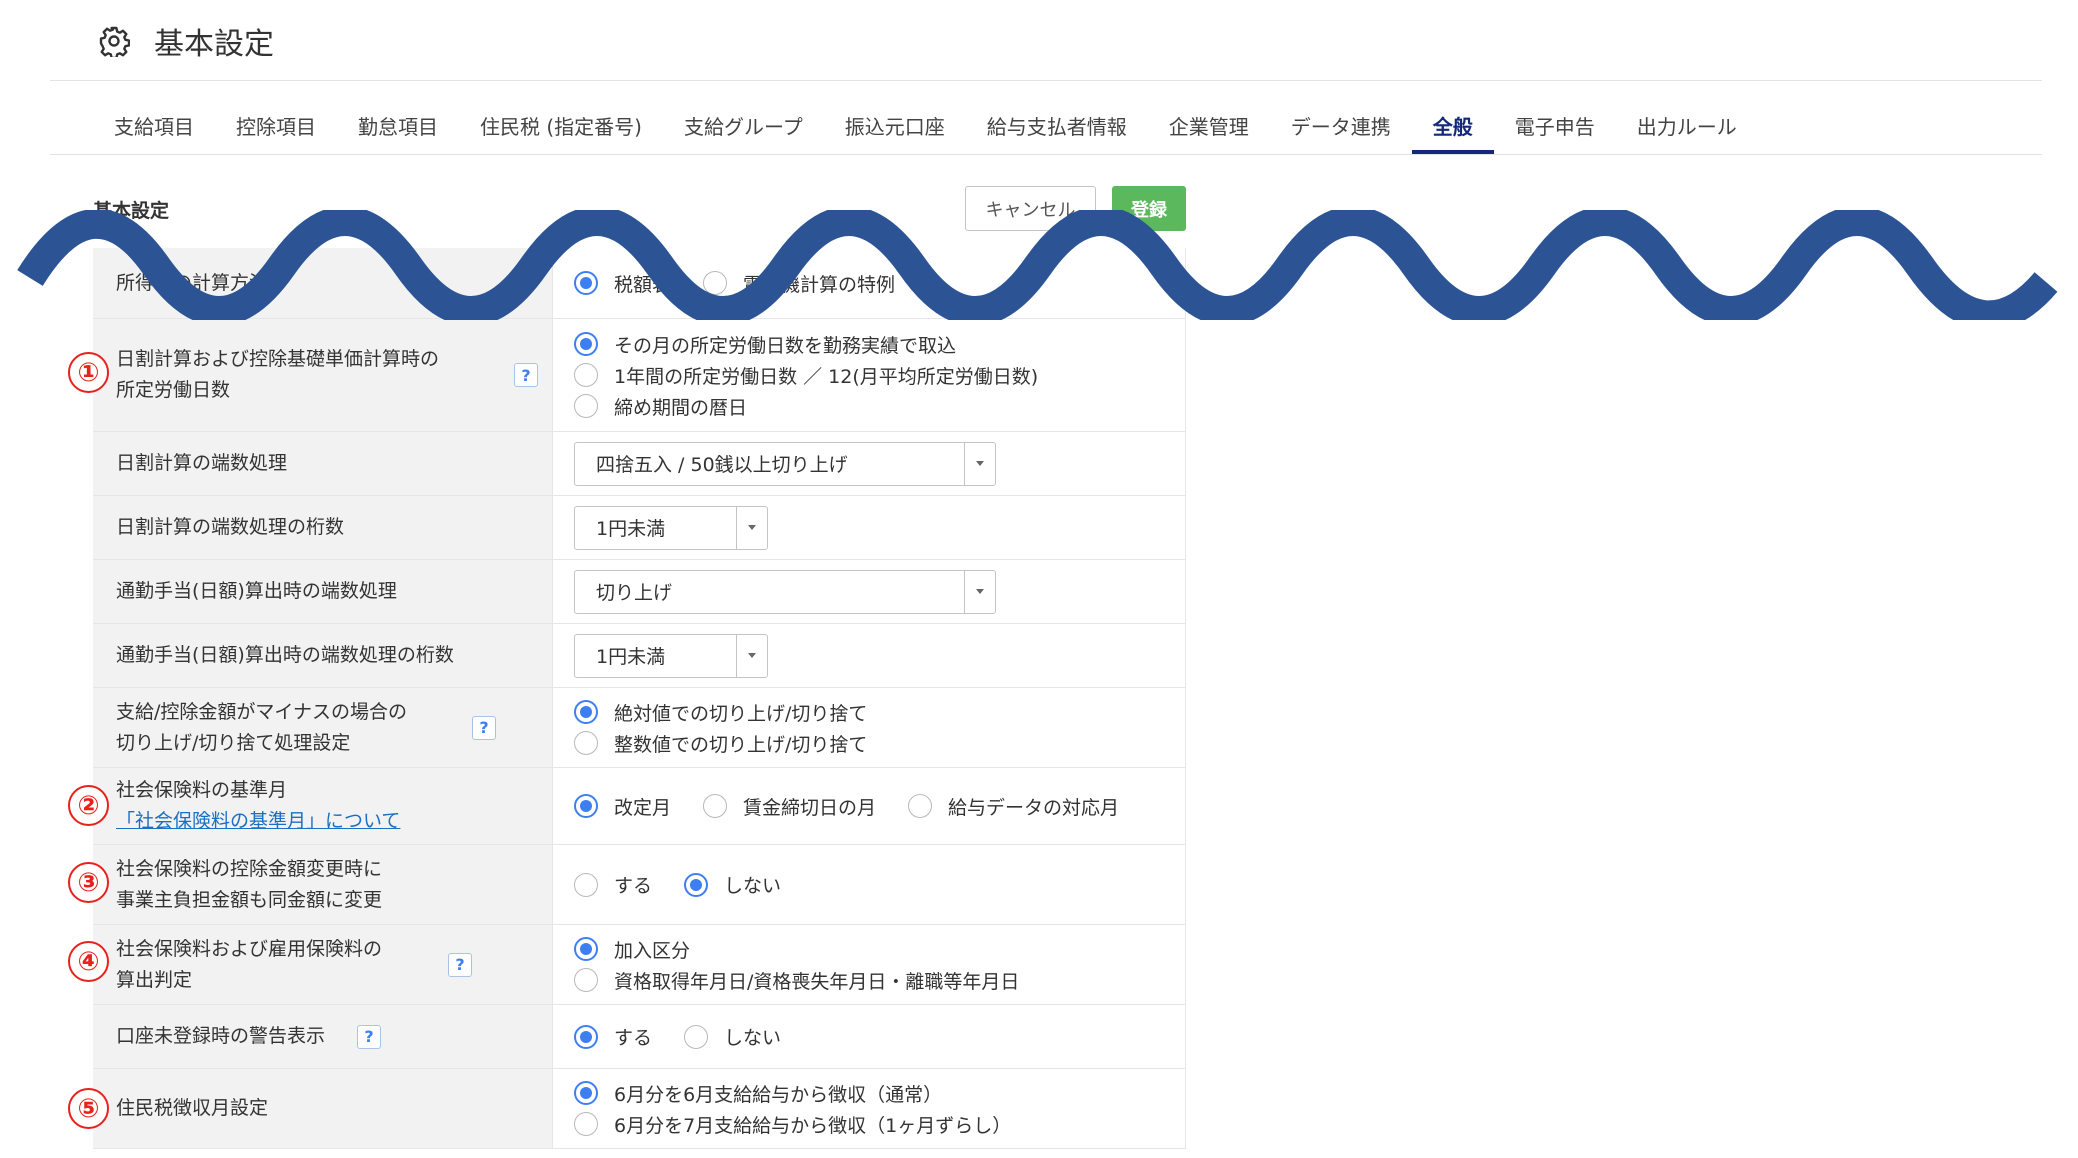  Describe the element at coordinates (1013, 806) in the screenshot. I see `radio-option: 給与データの対応月` at that location.